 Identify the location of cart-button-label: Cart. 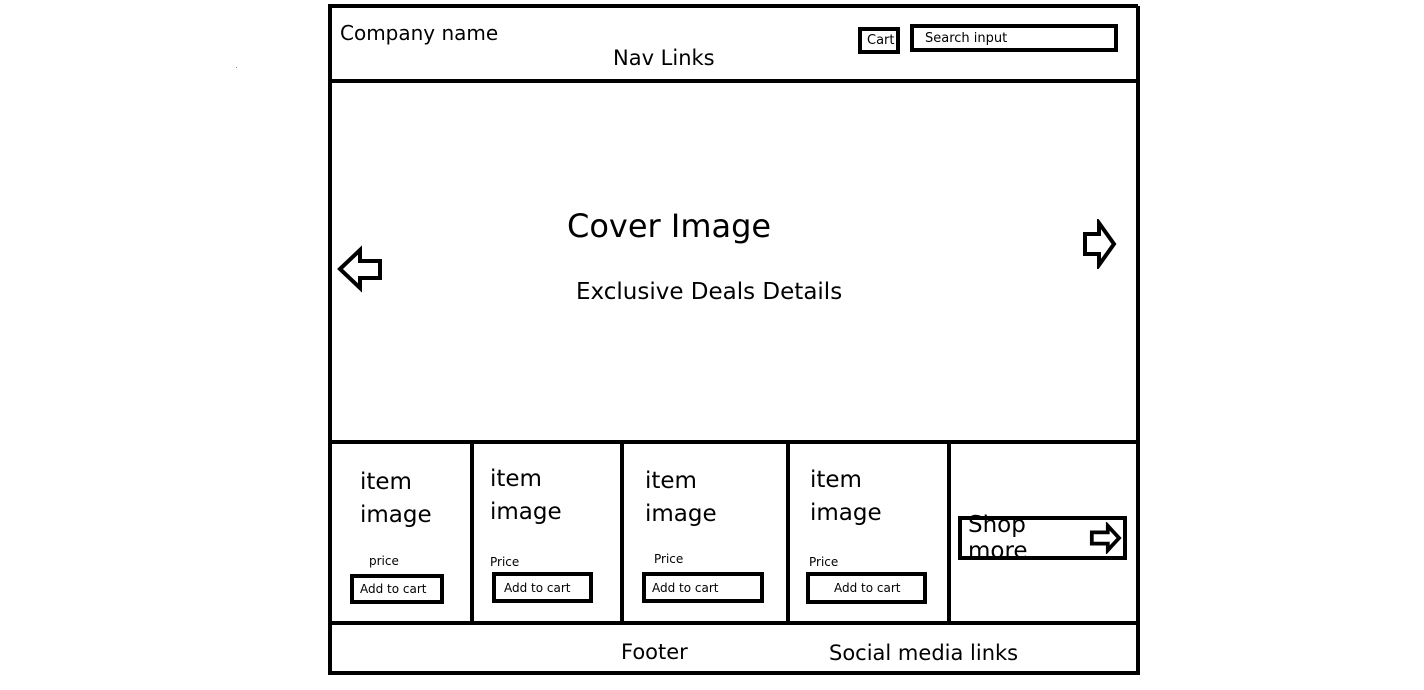
(881, 40).